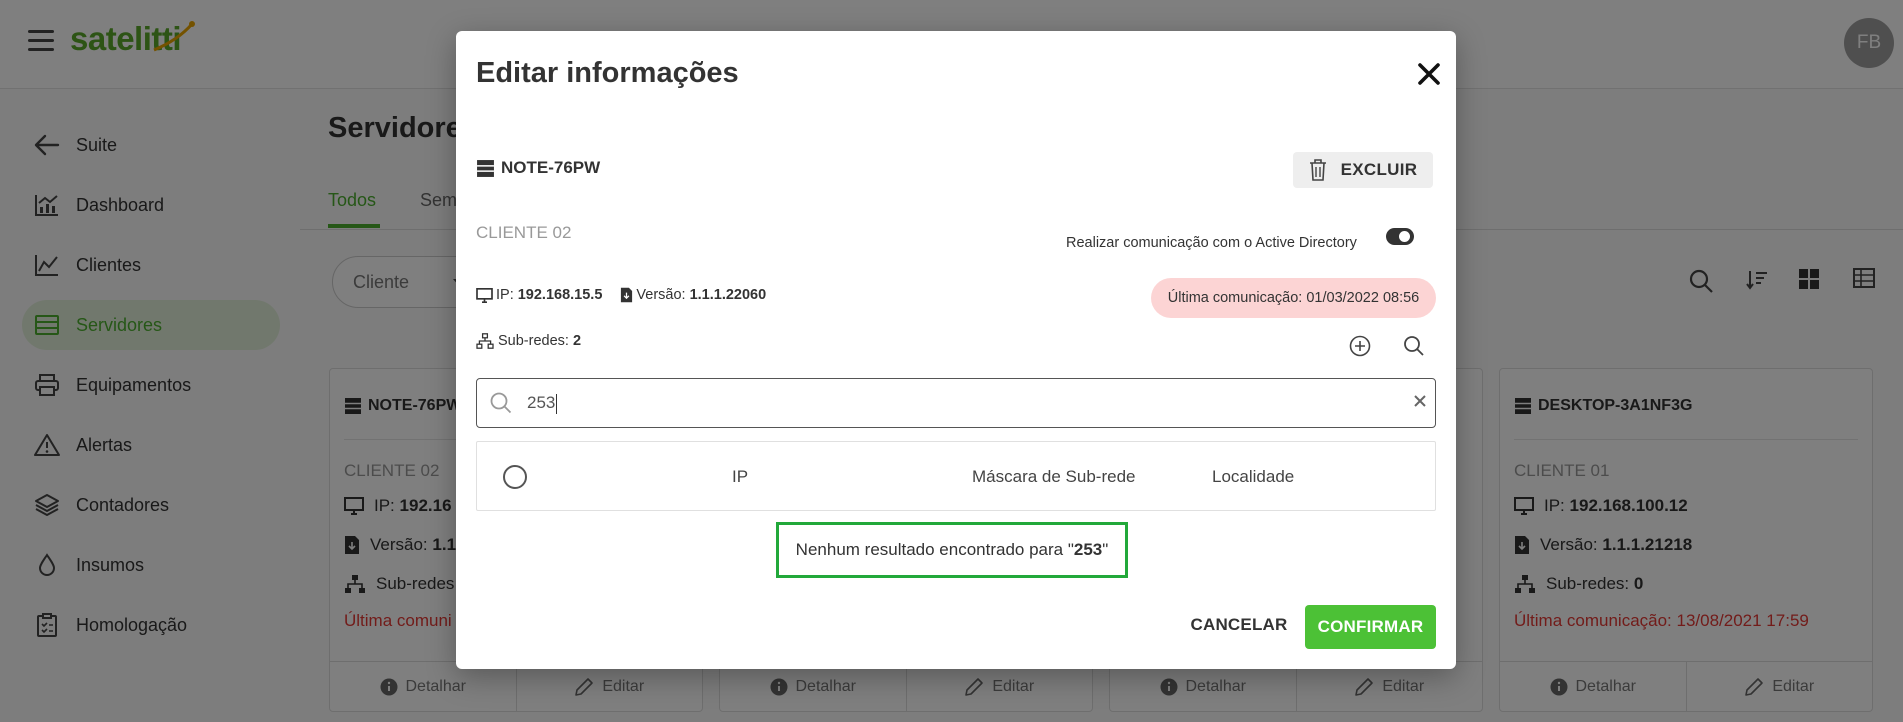 Image resolution: width=1903 pixels, height=722 pixels. Describe the element at coordinates (515, 477) in the screenshot. I see `select-all-radio` at that location.